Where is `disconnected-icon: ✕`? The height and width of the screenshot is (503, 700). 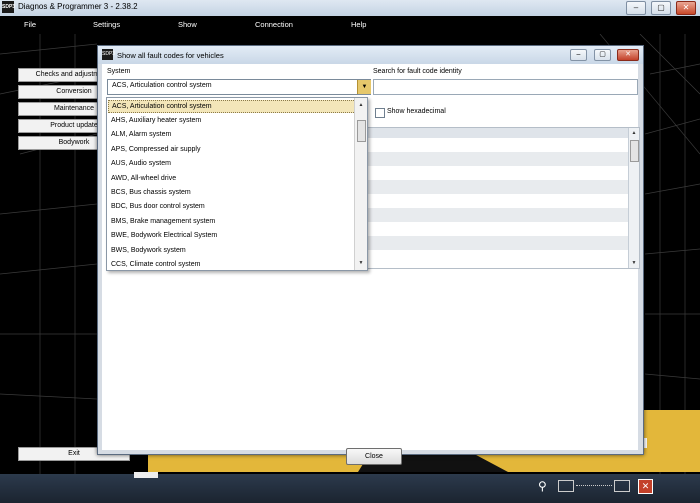 disconnected-icon: ✕ is located at coordinates (645, 486).